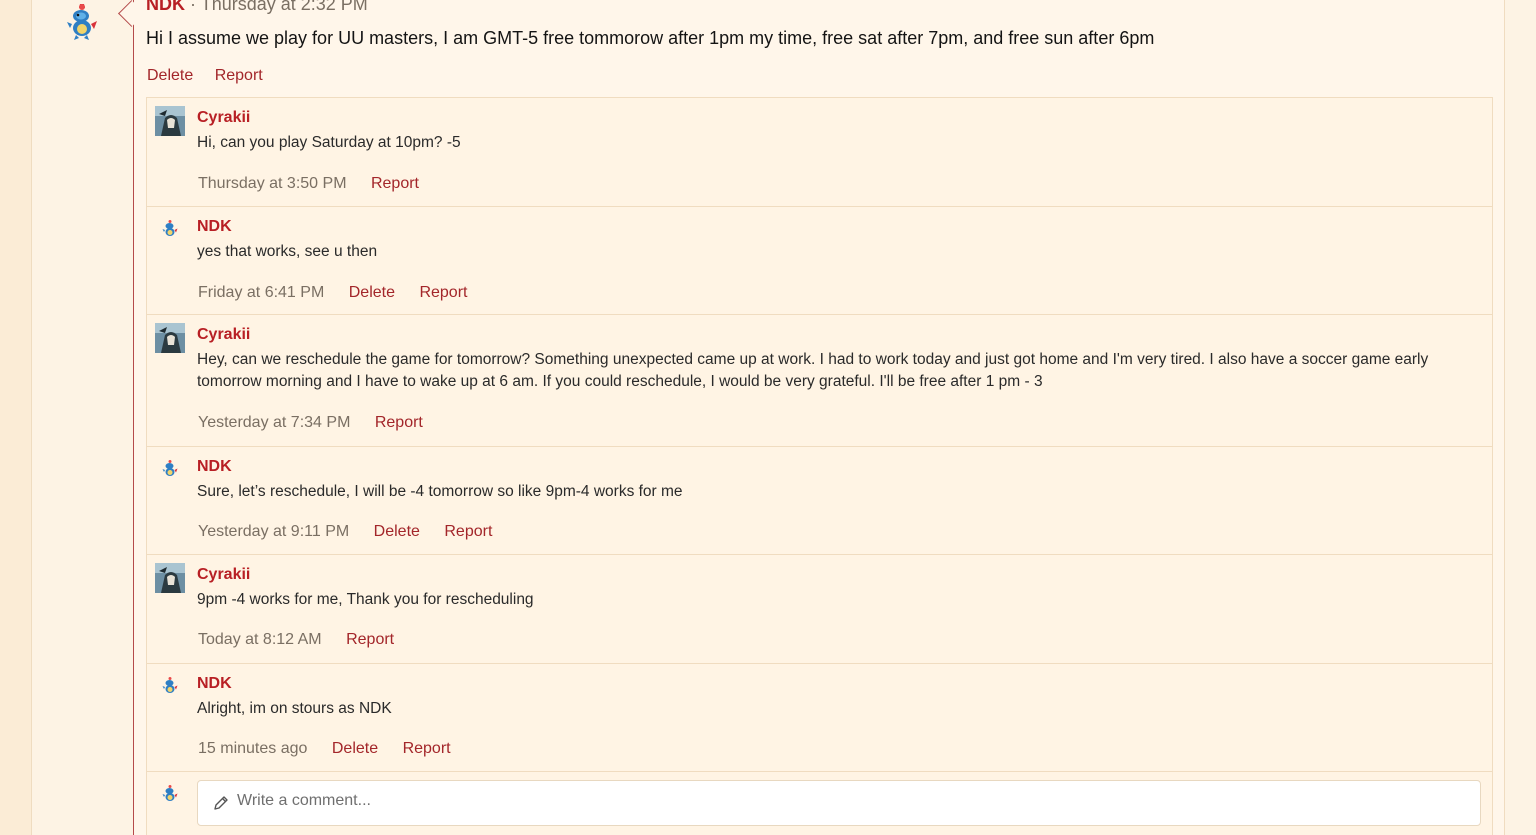 The width and height of the screenshot is (1536, 835). Describe the element at coordinates (294, 708) in the screenshot. I see `comment-text: Alright, im on stours as NDK` at that location.